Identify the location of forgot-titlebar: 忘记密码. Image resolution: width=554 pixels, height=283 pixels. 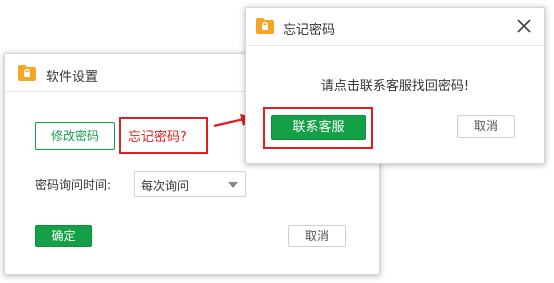
(395, 27).